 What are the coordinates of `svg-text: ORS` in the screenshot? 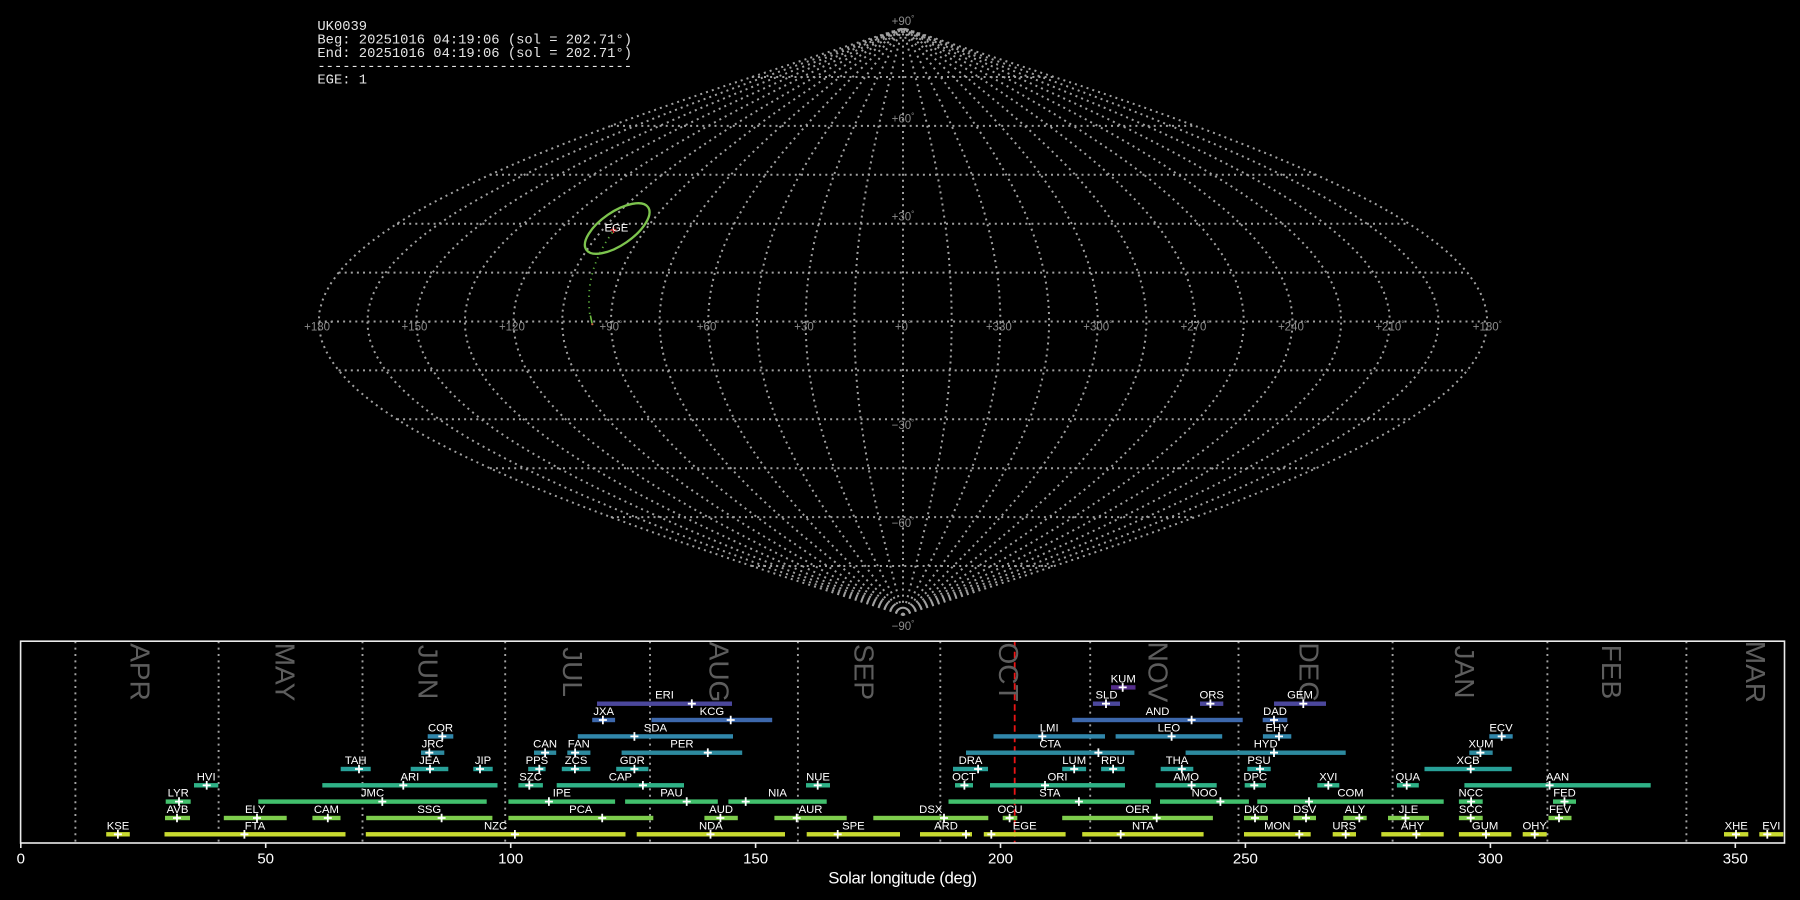 It's located at (1211, 696).